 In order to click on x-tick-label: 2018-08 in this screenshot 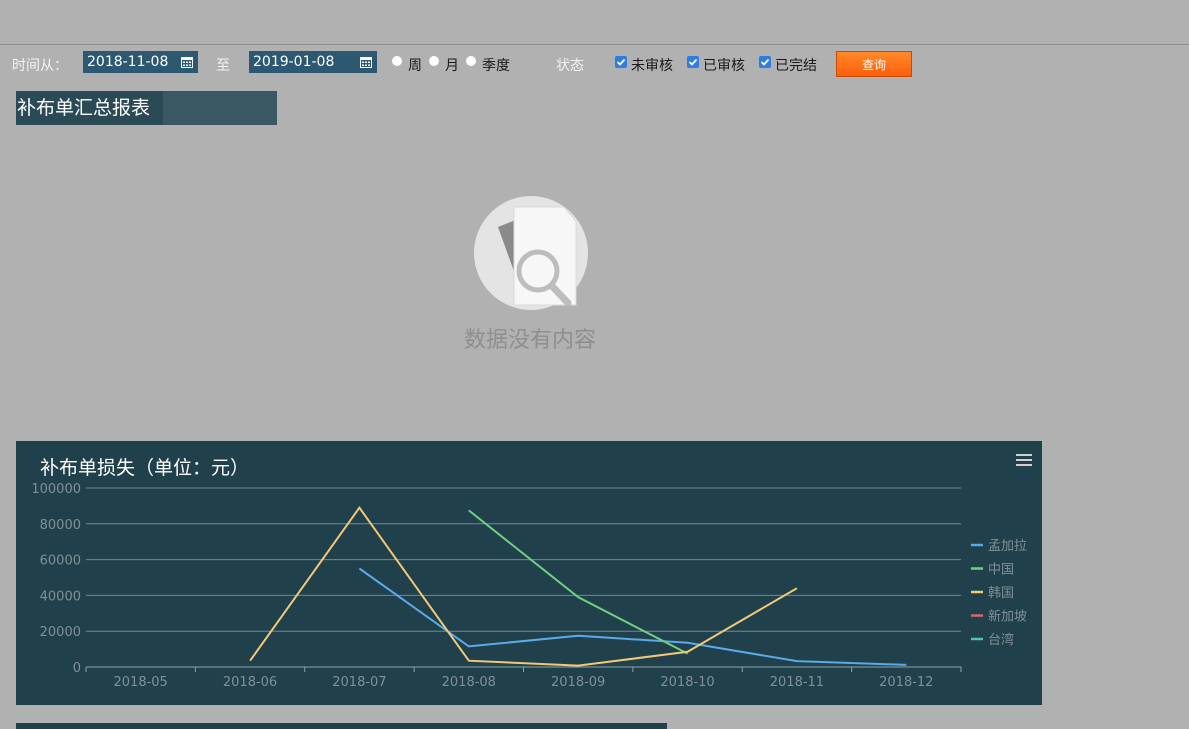, I will do `click(469, 682)`.